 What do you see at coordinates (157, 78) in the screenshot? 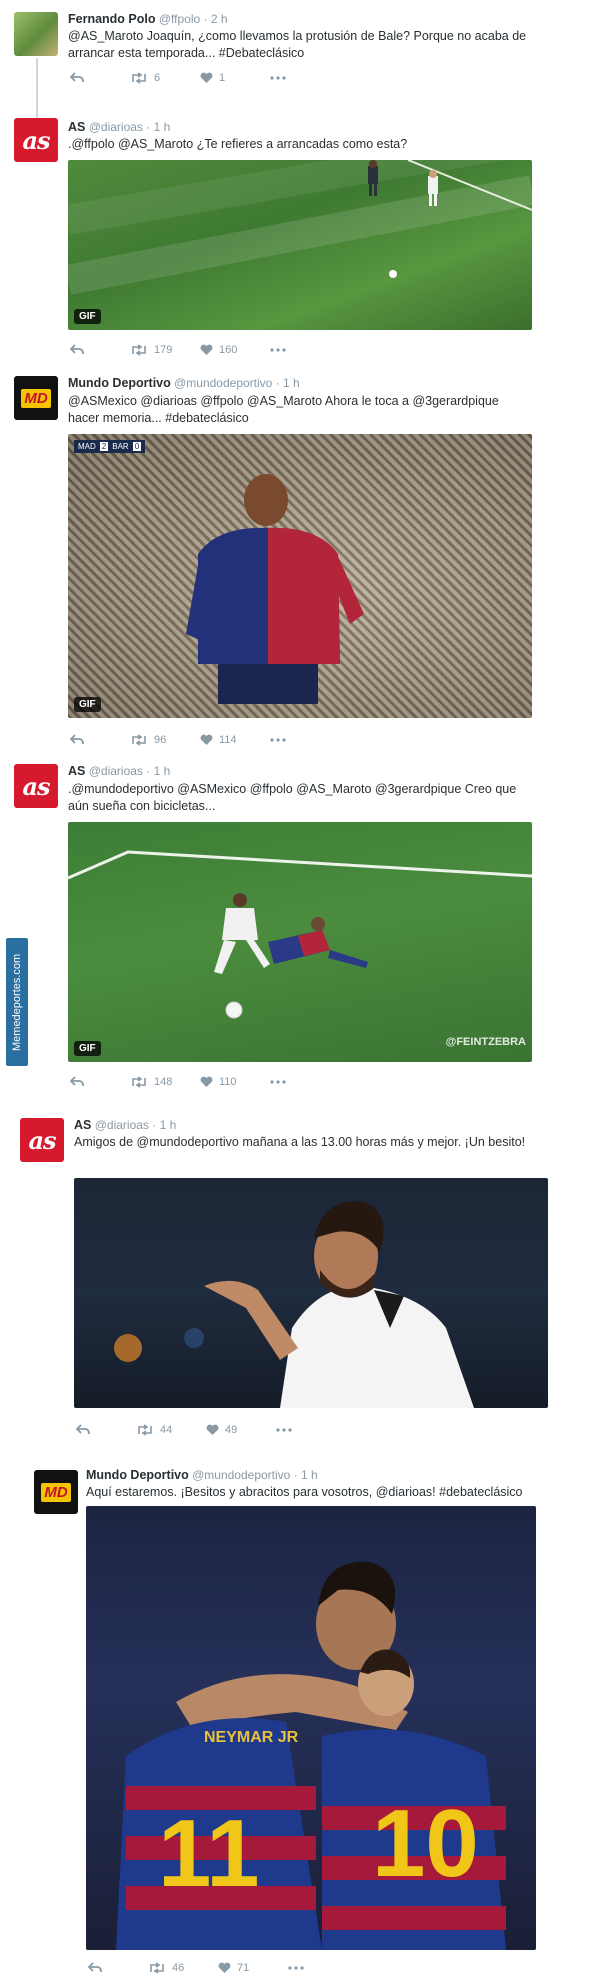
I see `retweet-count: 6` at bounding box center [157, 78].